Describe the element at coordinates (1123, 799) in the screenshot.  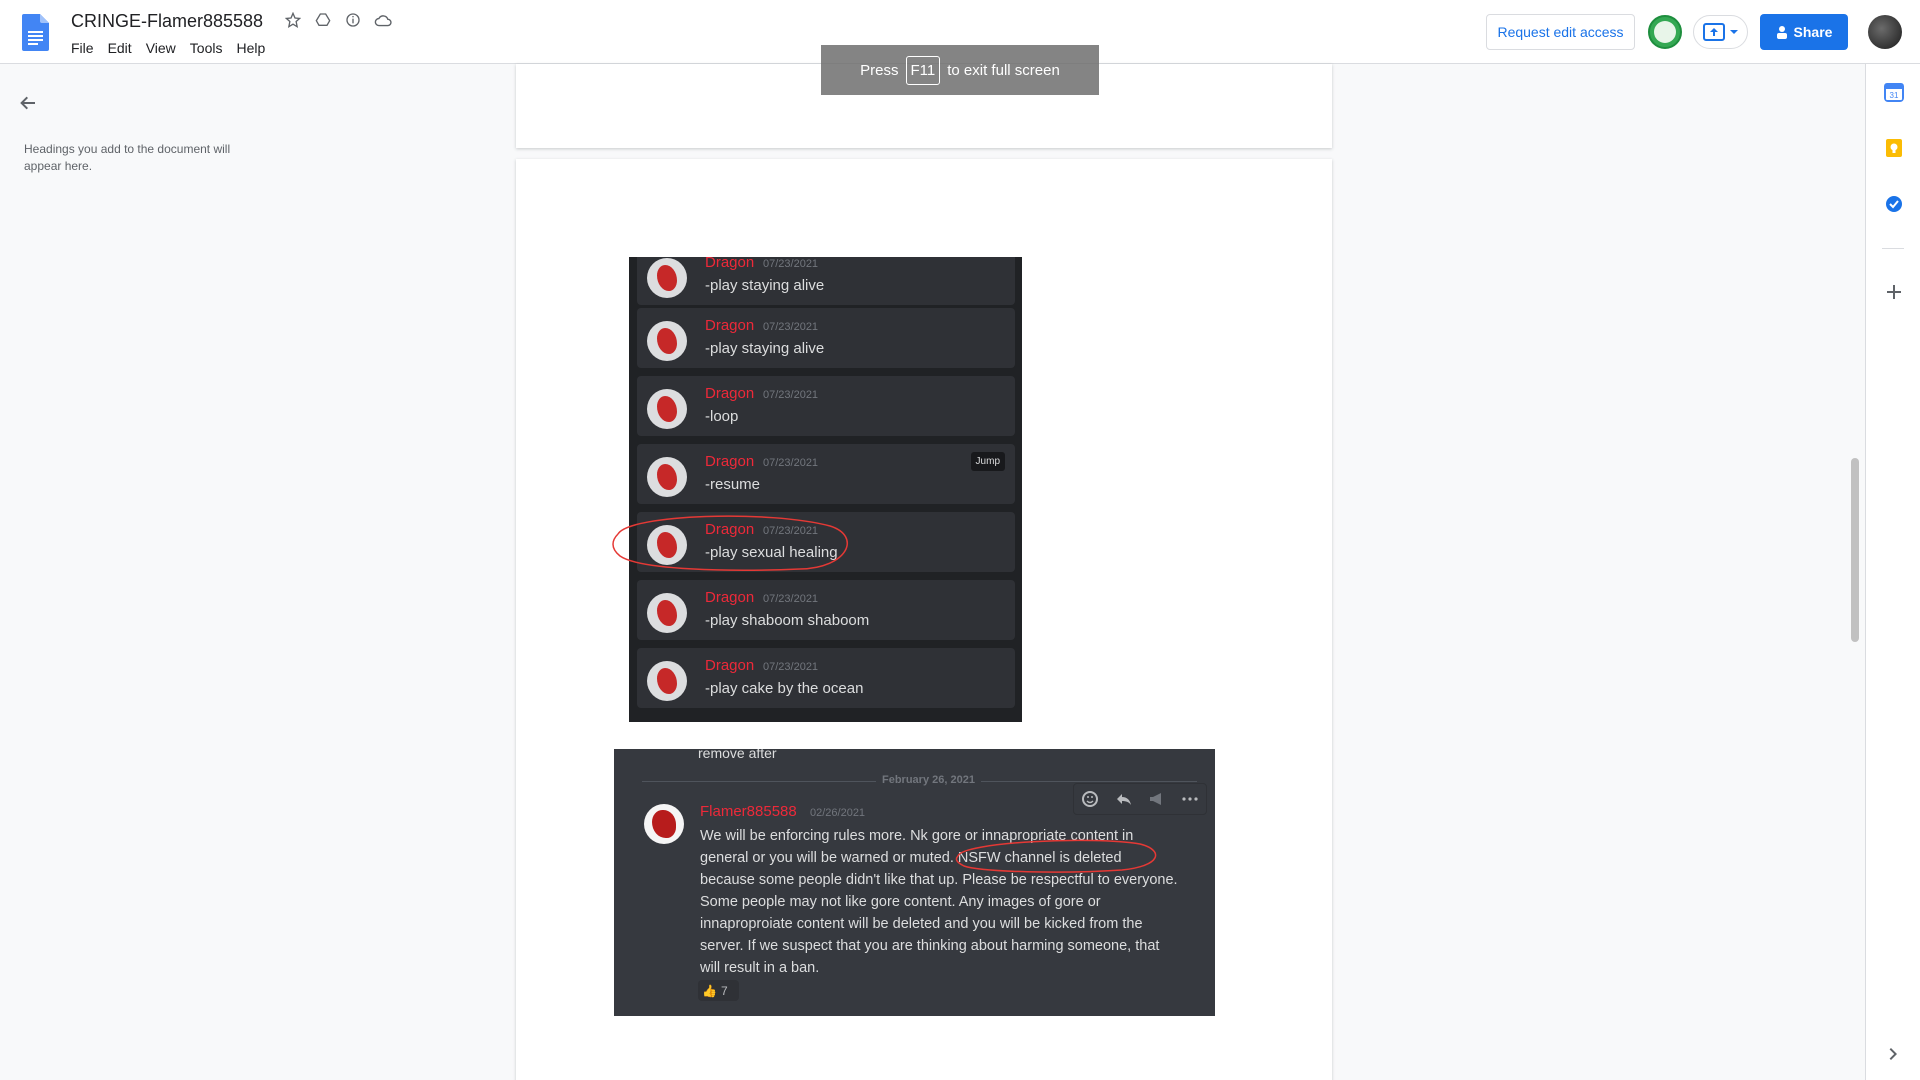
I see `reply-icon` at that location.